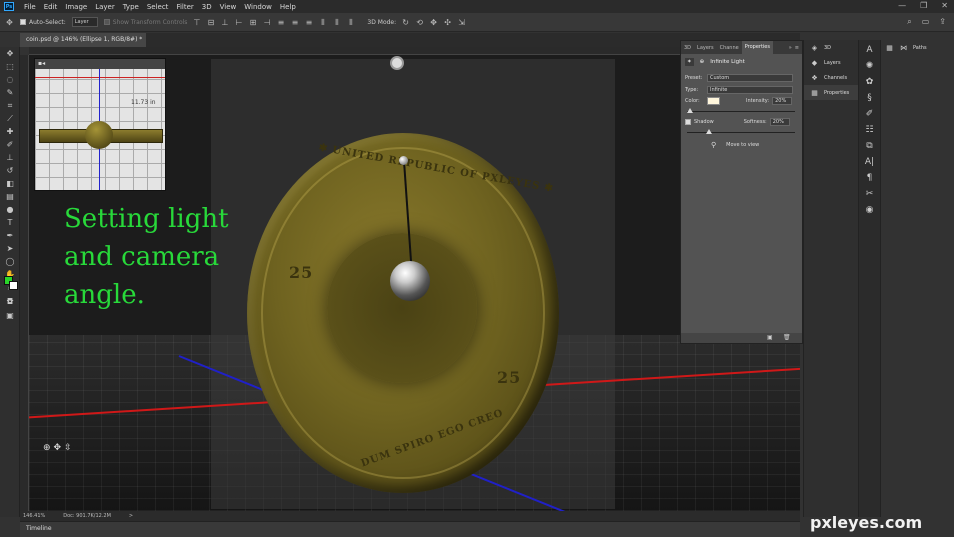  What do you see at coordinates (24, 283) in the screenshot?
I see `vertical-ruler` at bounding box center [24, 283].